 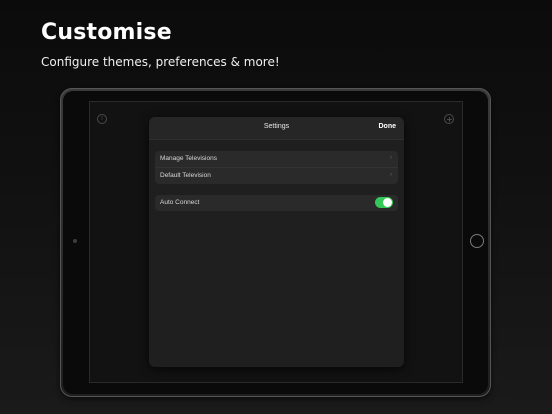 I want to click on row-label: Manage Televisions, so click(x=188, y=158).